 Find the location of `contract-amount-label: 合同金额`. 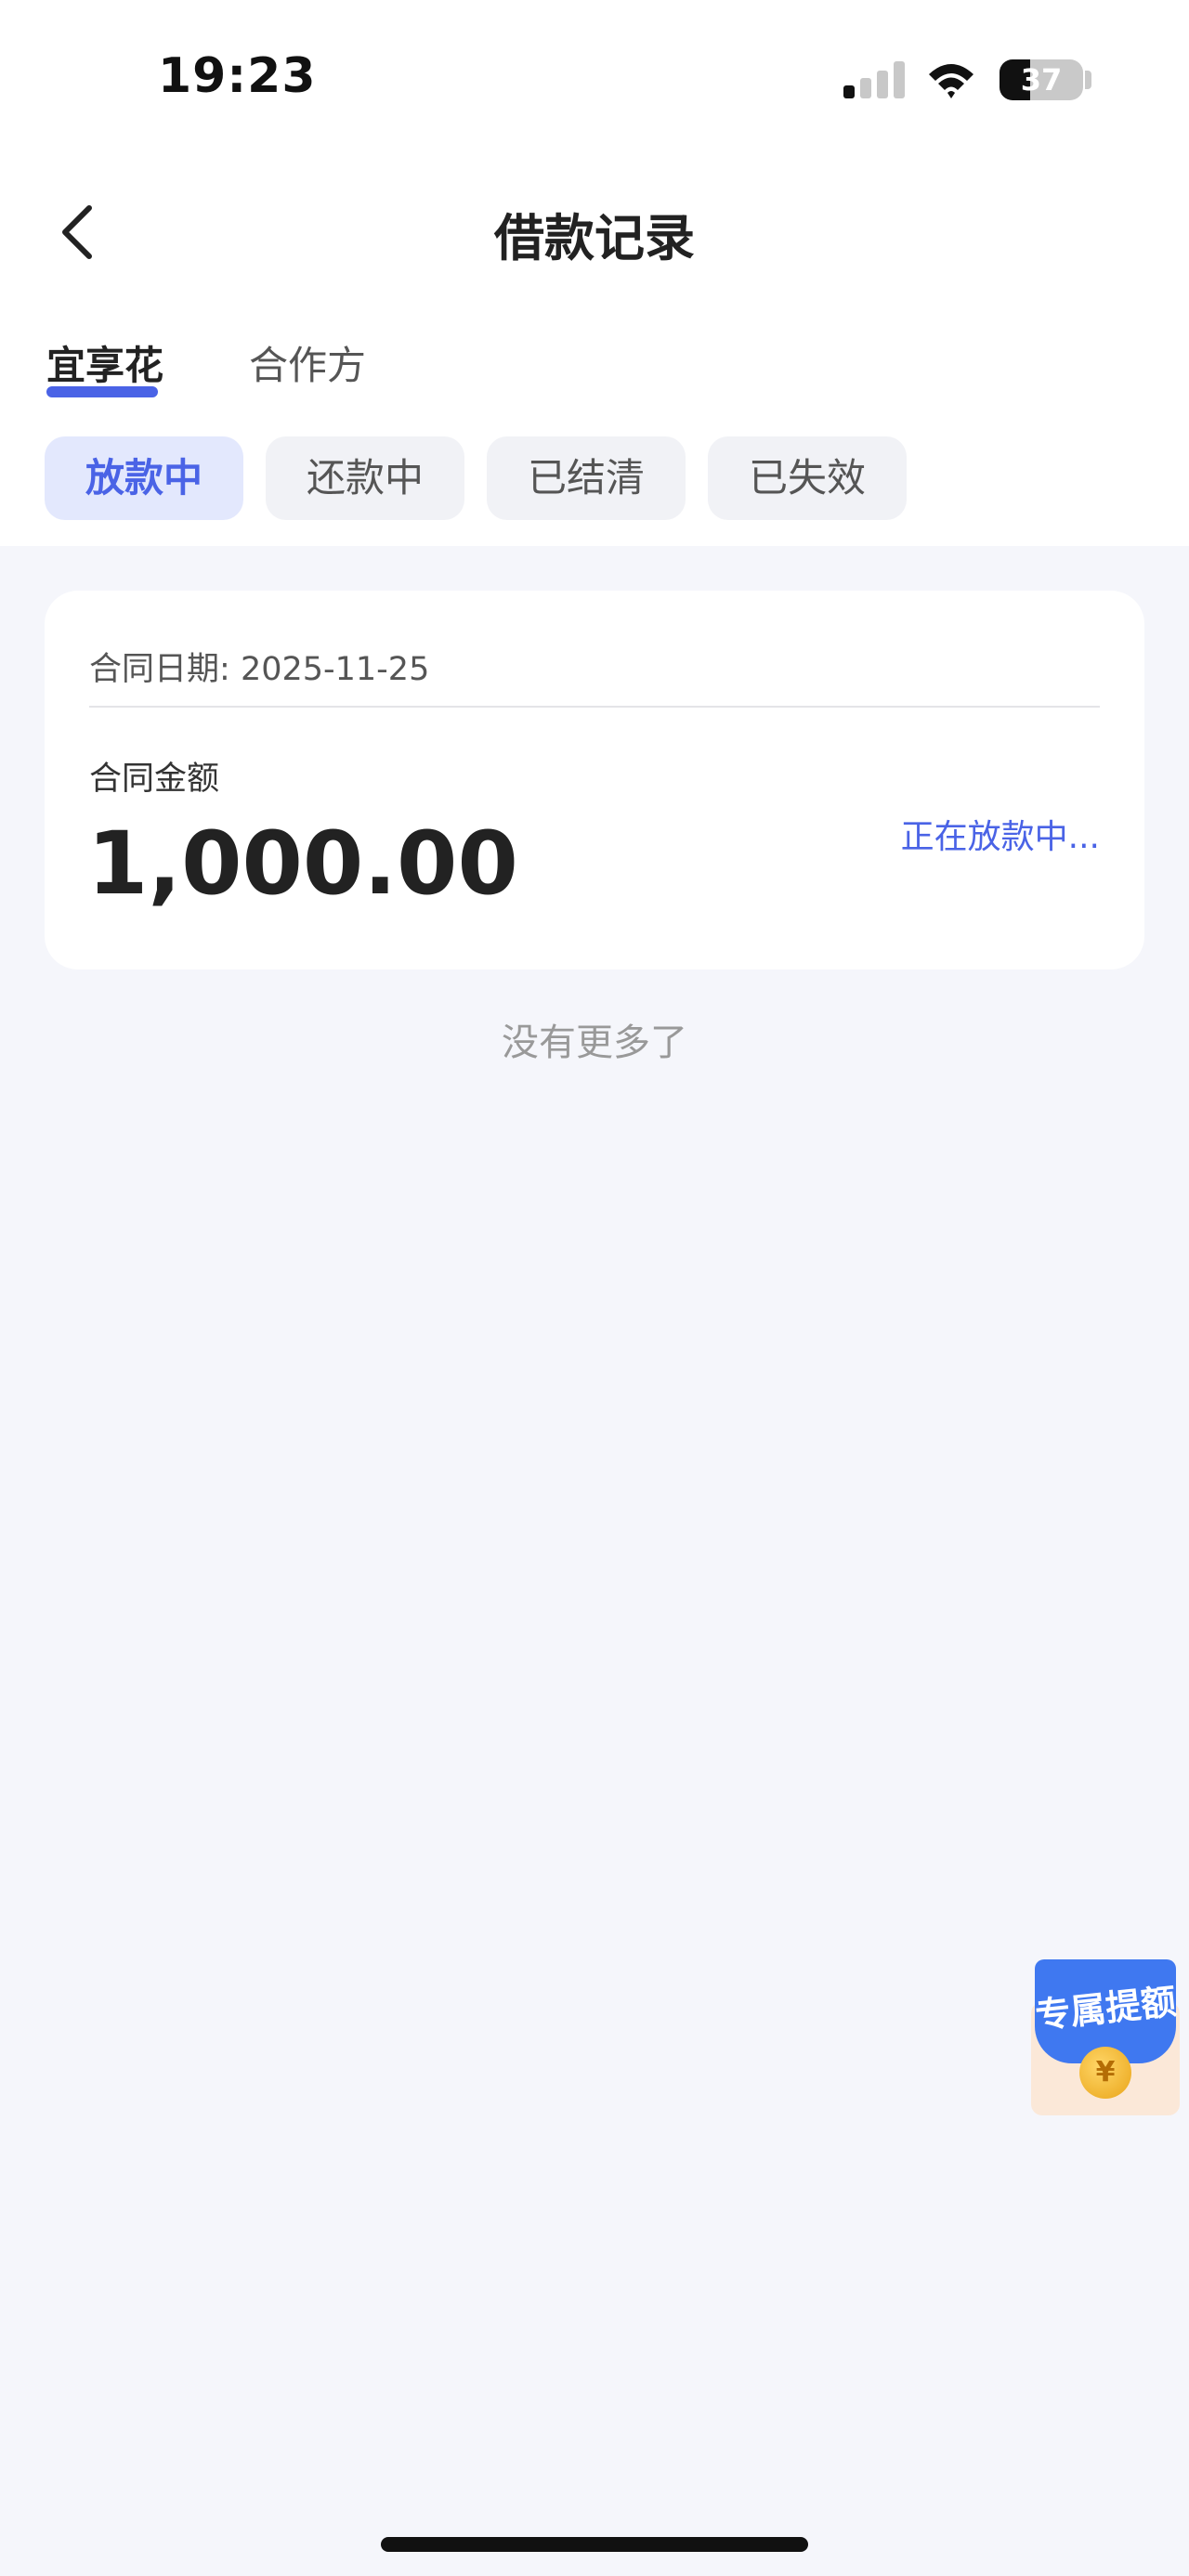

contract-amount-label: 合同金额 is located at coordinates (154, 780).